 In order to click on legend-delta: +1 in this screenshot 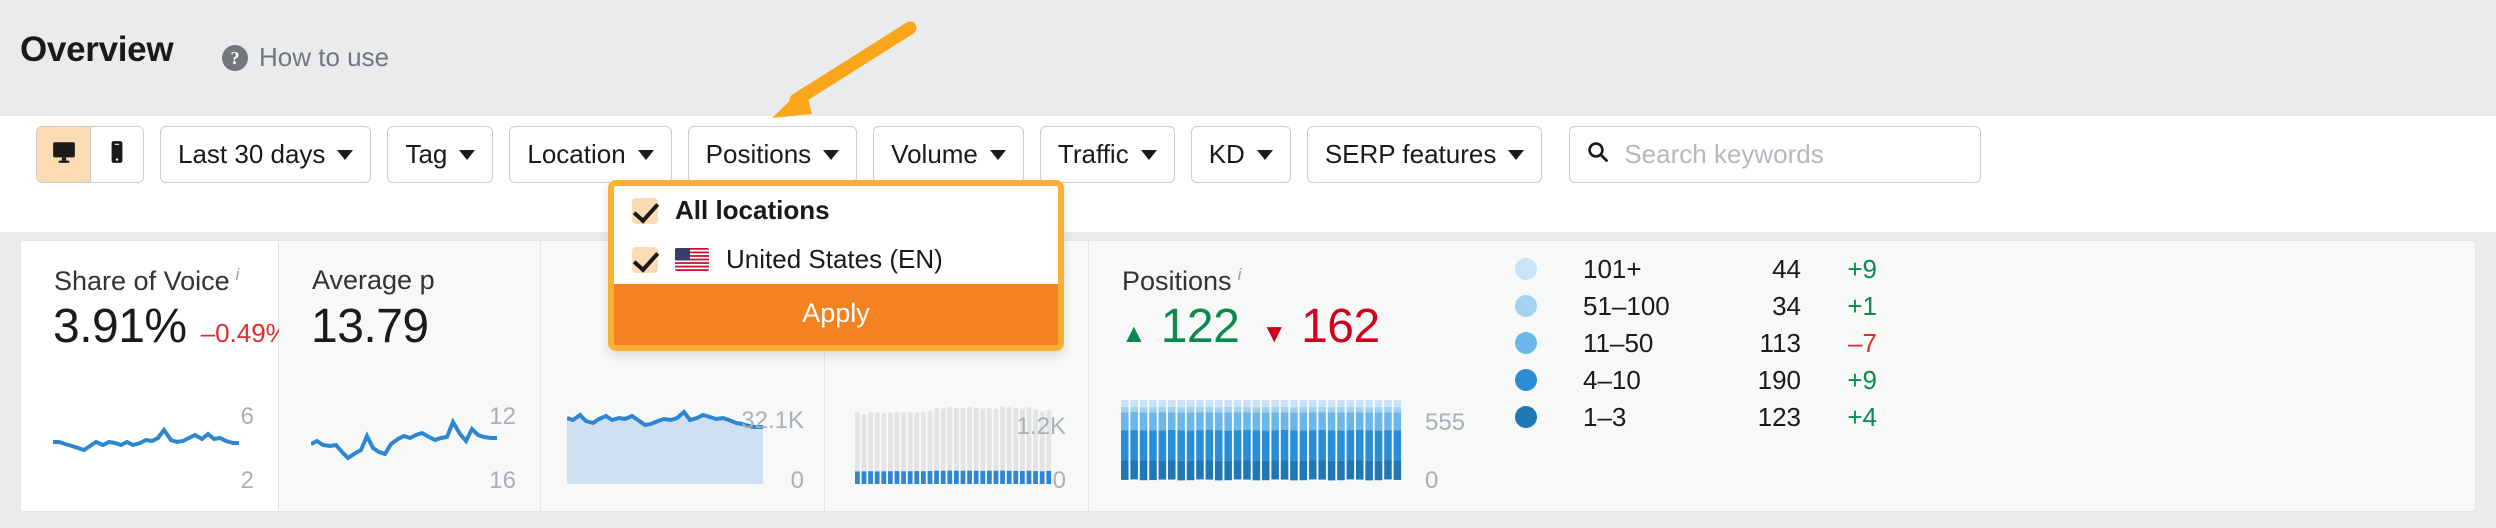, I will do `click(1862, 305)`.